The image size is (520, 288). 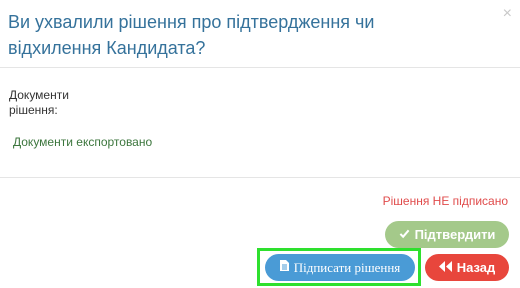 I want to click on confirm-button: Підтвердити, so click(x=447, y=234).